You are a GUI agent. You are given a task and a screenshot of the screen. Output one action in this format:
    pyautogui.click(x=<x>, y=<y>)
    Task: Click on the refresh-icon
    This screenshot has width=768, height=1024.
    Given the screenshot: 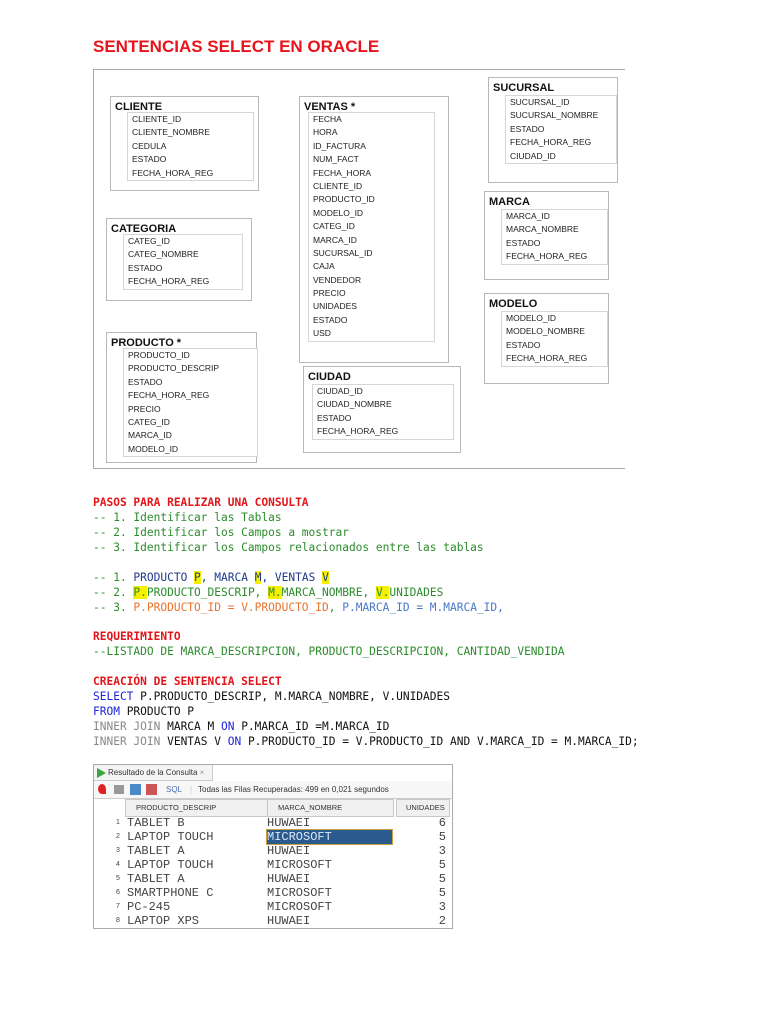 What is the action you would take?
    pyautogui.click(x=135, y=789)
    